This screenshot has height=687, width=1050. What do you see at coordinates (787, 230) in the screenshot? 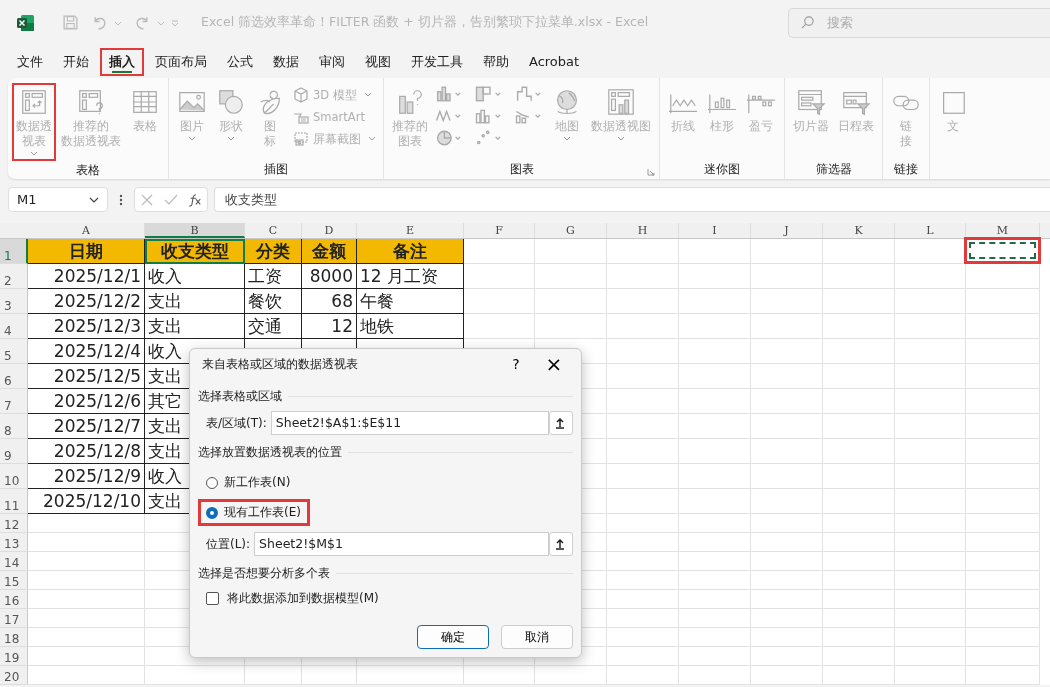
I see `column-header: J` at bounding box center [787, 230].